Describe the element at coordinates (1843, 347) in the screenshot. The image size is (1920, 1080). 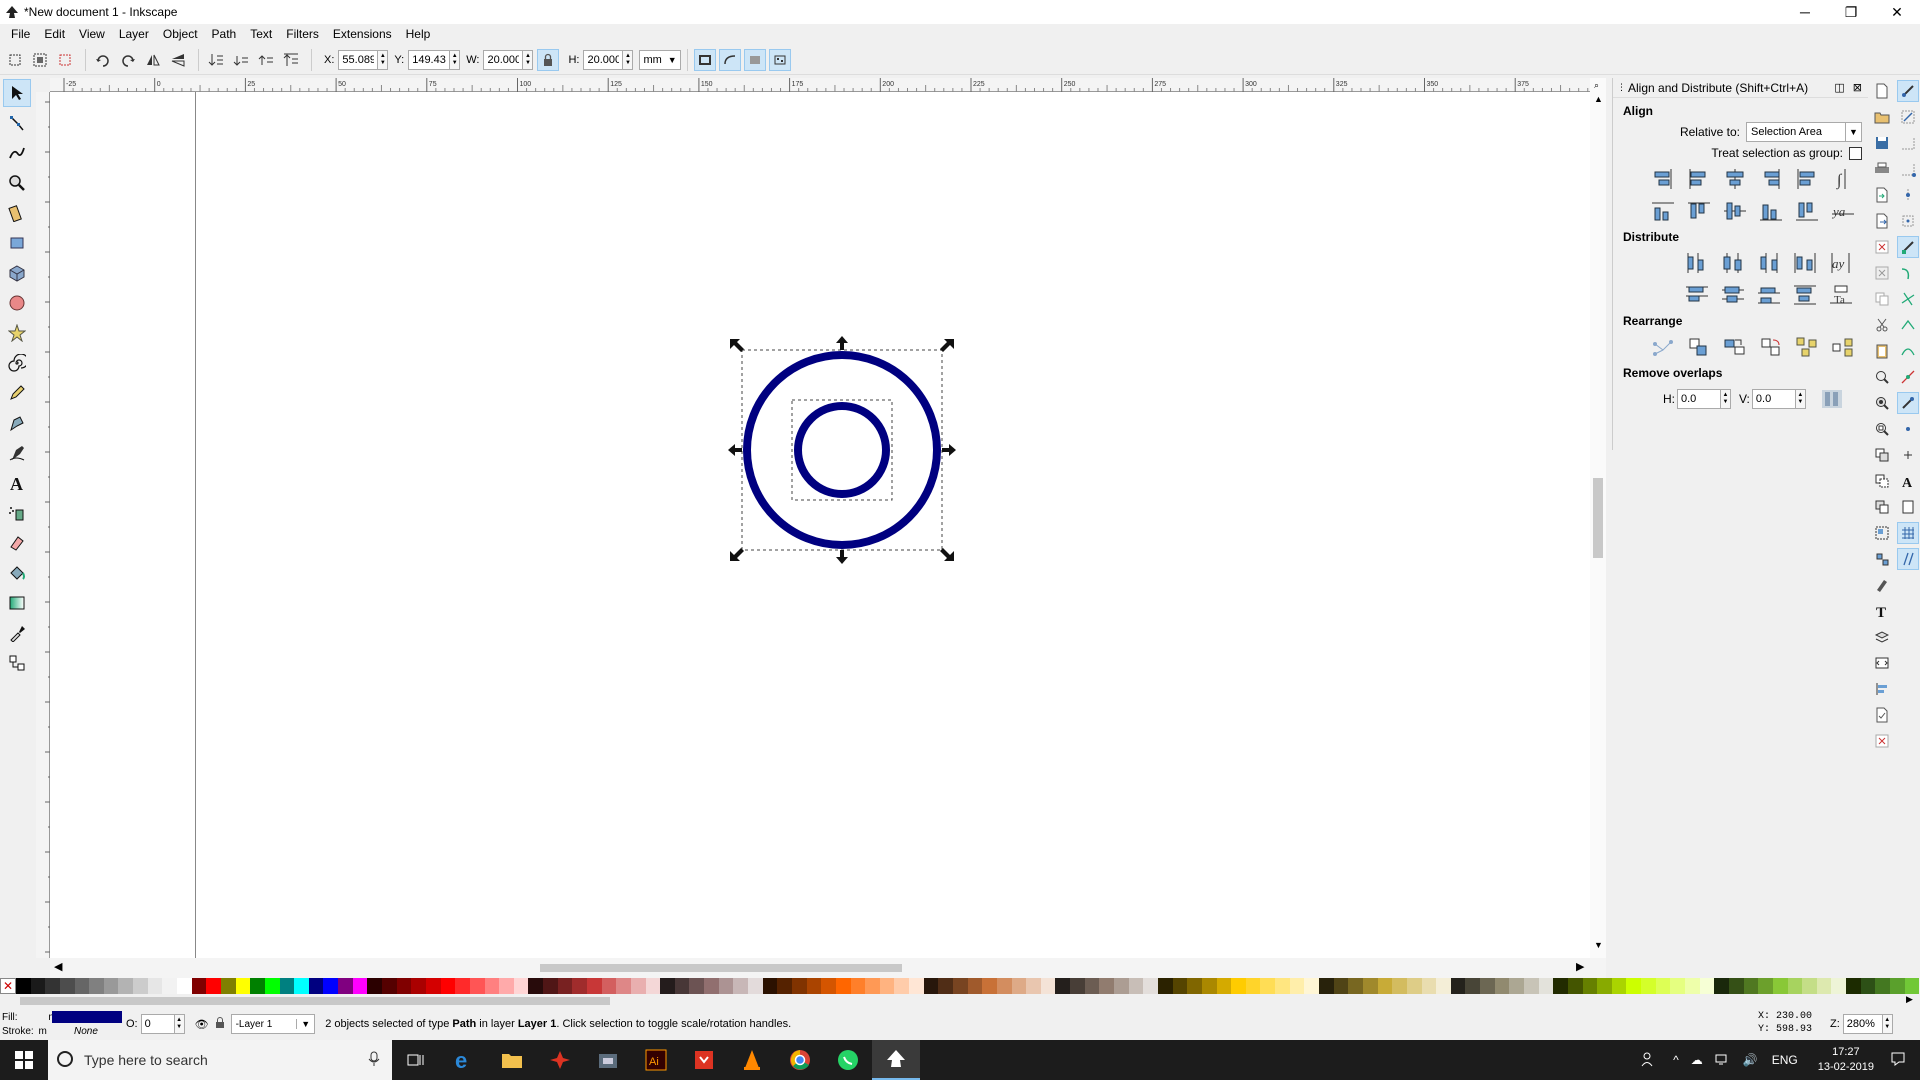
I see `unclump-icon` at that location.